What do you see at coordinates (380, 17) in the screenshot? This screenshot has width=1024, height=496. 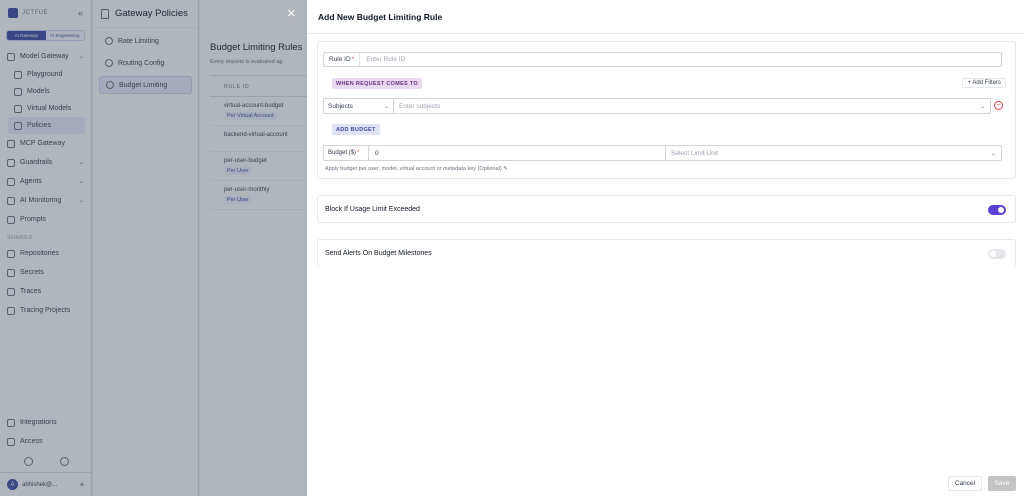 I see `drawer-title: Add New Budget Limiting Rule` at bounding box center [380, 17].